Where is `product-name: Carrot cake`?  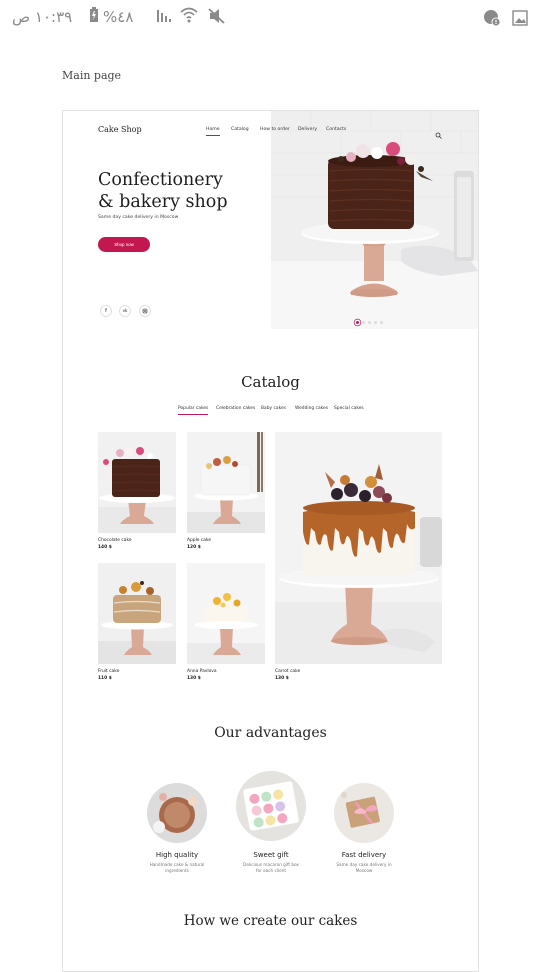
product-name: Carrot cake is located at coordinates (287, 671).